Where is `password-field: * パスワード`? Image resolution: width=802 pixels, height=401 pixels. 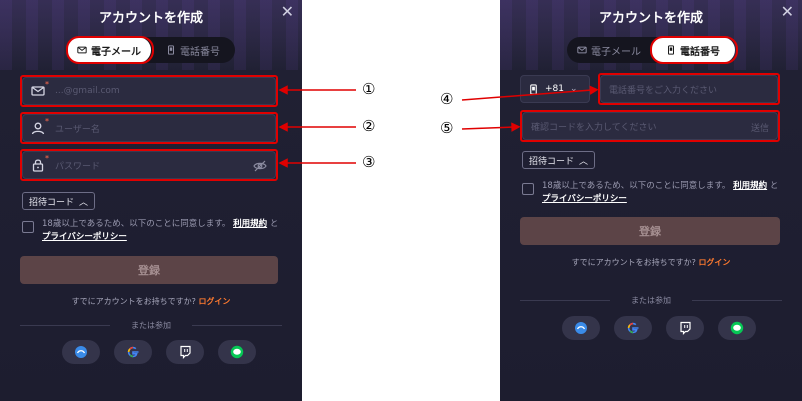 password-field: * パスワード is located at coordinates (149, 165).